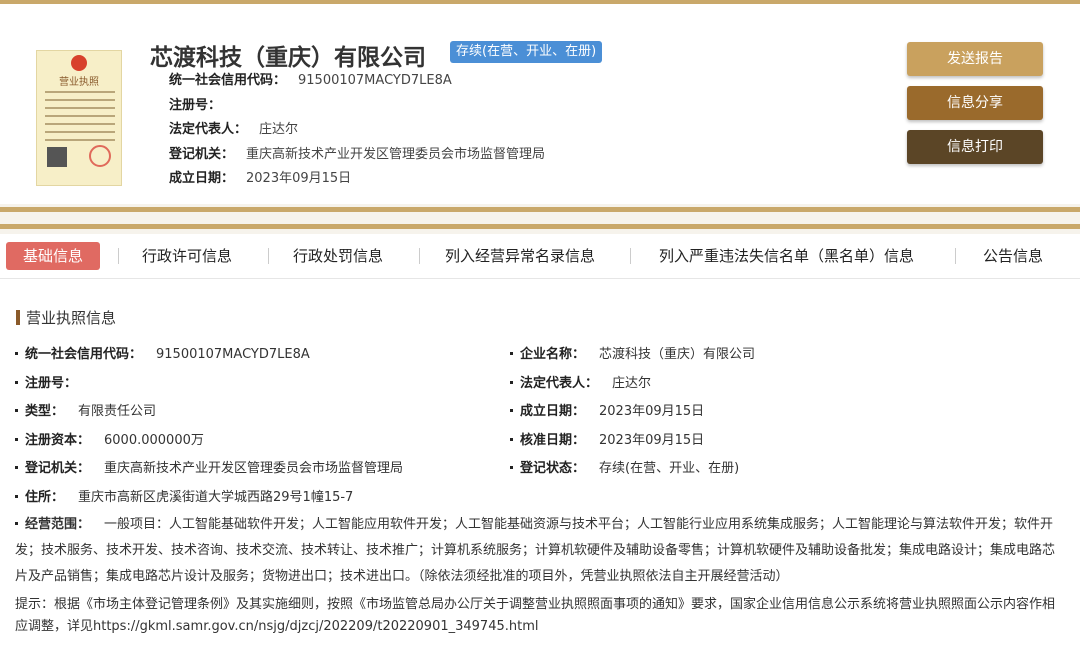 This screenshot has width=1080, height=662. Describe the element at coordinates (18, 317) in the screenshot. I see `section-marker` at that location.